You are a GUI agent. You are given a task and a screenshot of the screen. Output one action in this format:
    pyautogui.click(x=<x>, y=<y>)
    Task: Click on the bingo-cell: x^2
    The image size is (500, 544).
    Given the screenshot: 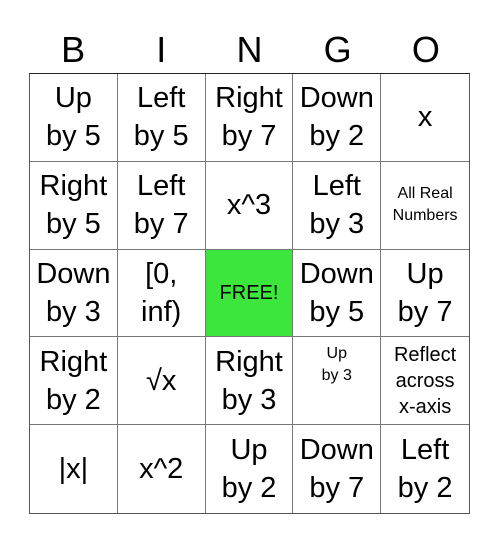 What is the action you would take?
    pyautogui.click(x=162, y=469)
    